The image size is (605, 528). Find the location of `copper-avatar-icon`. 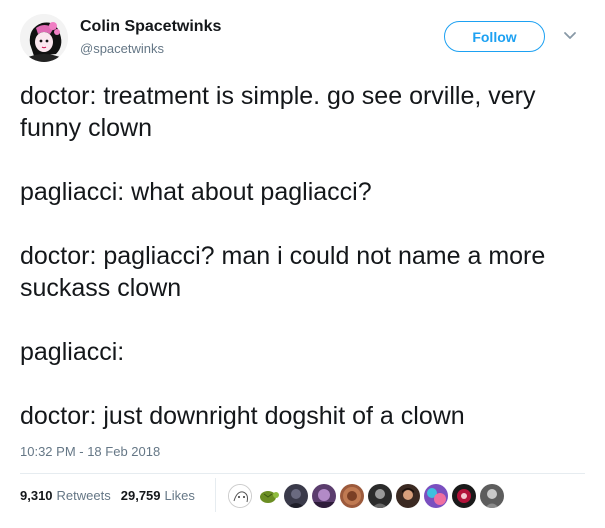

copper-avatar-icon is located at coordinates (352, 496).